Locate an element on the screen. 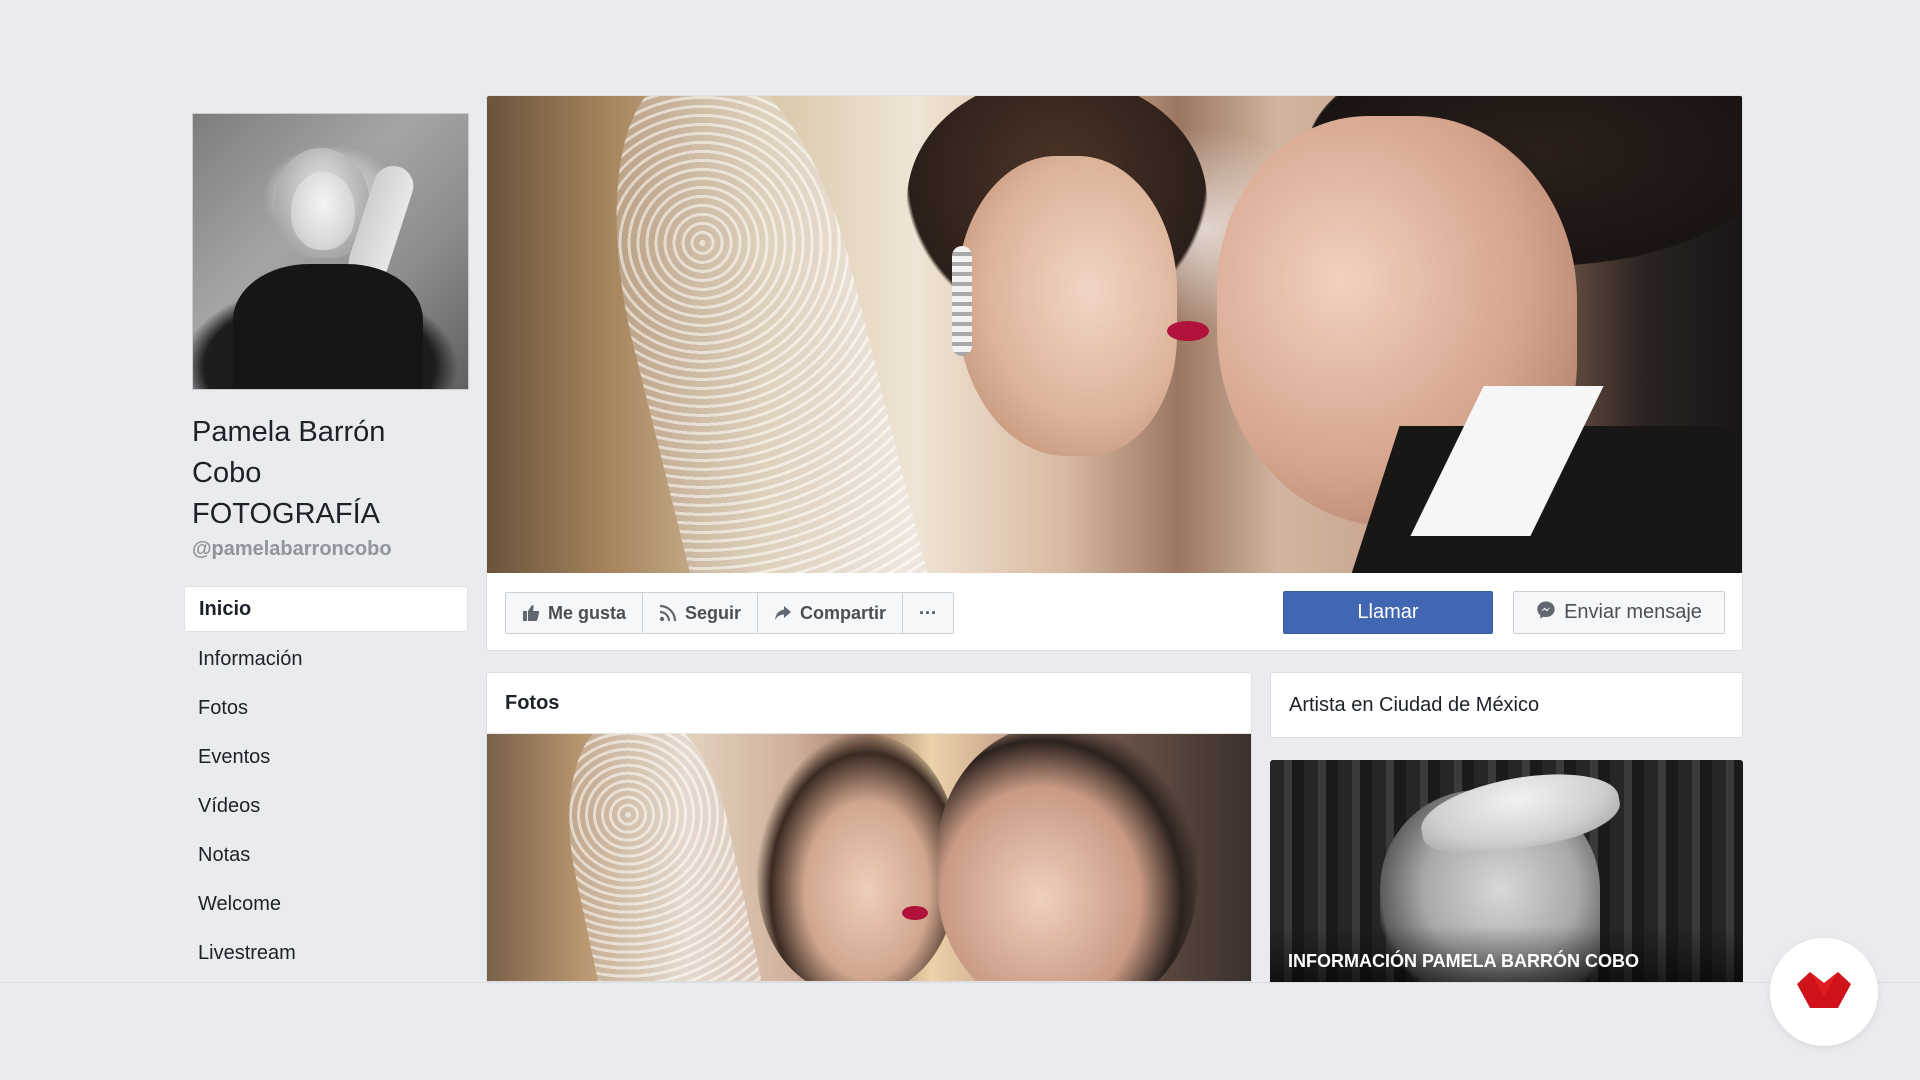  sidebar-item-inicio: Inicio is located at coordinates (326, 609).